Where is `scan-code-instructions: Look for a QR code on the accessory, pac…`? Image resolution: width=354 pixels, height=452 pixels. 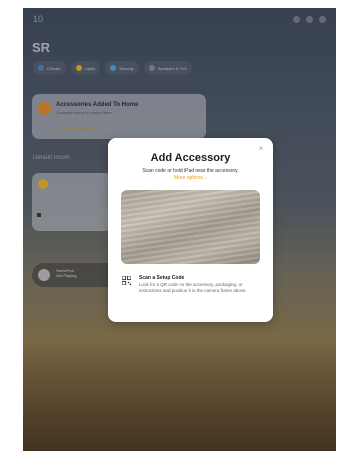
scan-code-instructions: Look for a QR code on the accessory, pac… is located at coordinates (193, 287).